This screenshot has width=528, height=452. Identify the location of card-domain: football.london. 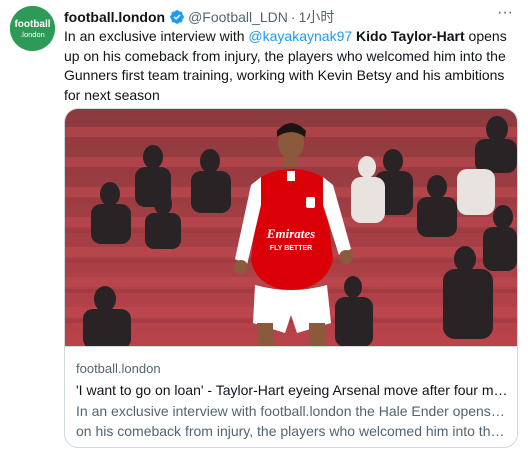
(118, 368).